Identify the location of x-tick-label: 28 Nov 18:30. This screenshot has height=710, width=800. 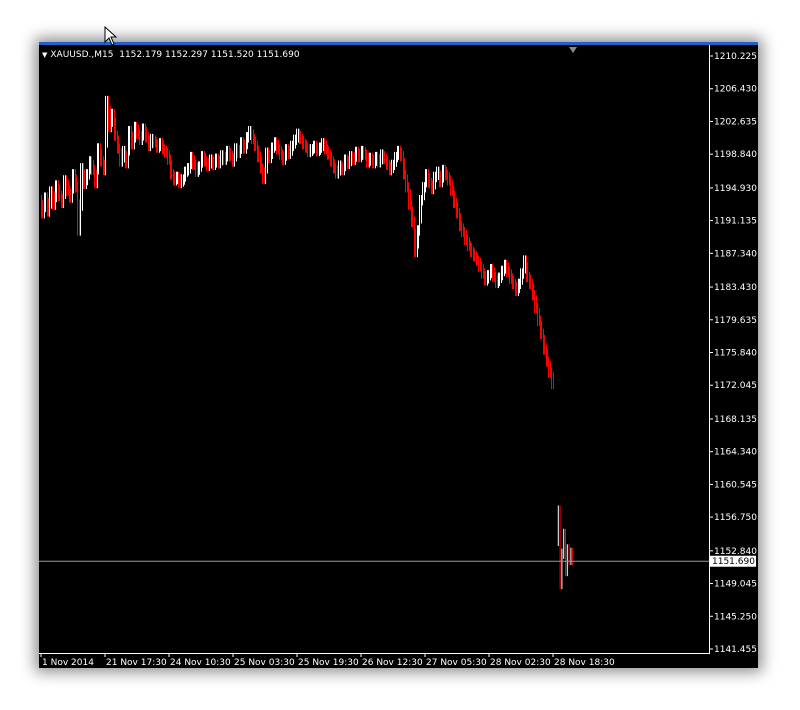
(584, 663).